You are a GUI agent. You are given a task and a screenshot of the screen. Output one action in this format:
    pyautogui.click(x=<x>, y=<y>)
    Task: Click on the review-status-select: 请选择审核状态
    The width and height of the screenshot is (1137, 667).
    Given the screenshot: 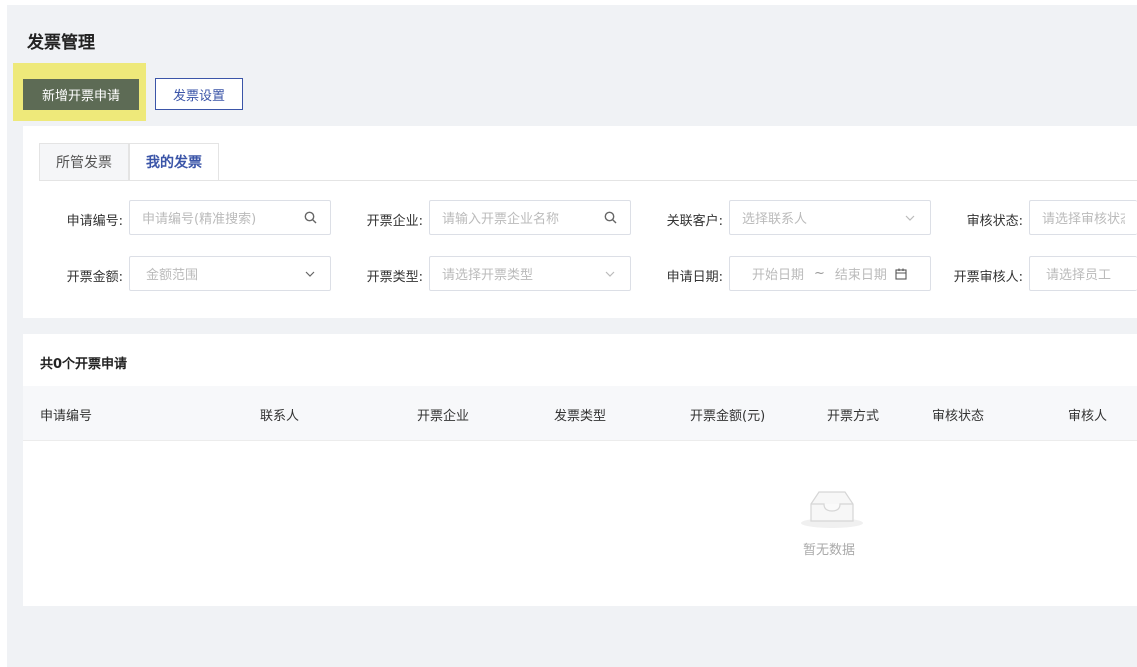 What is the action you would take?
    pyautogui.click(x=1083, y=217)
    